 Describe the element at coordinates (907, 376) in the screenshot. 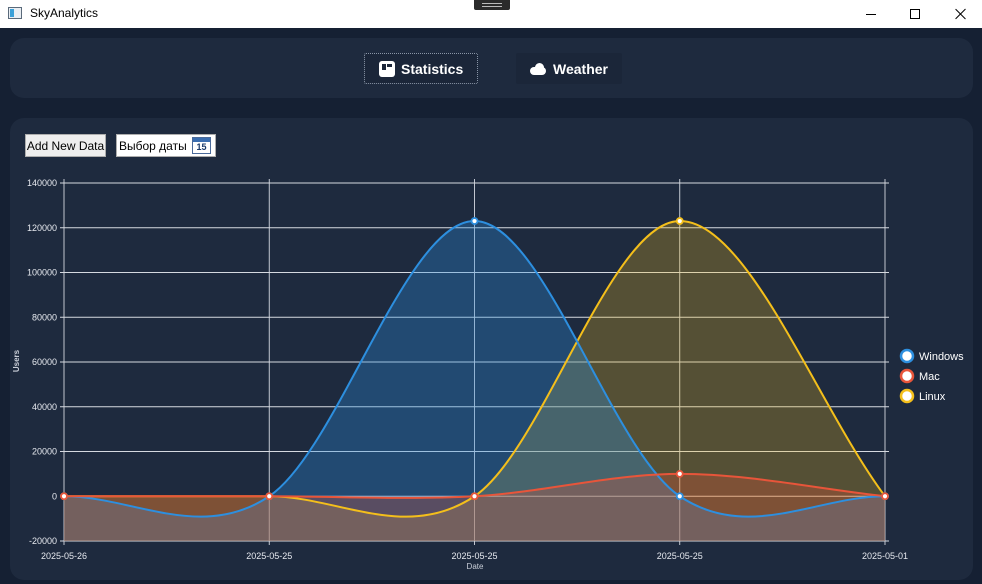

I see `legend-marker-mac` at that location.